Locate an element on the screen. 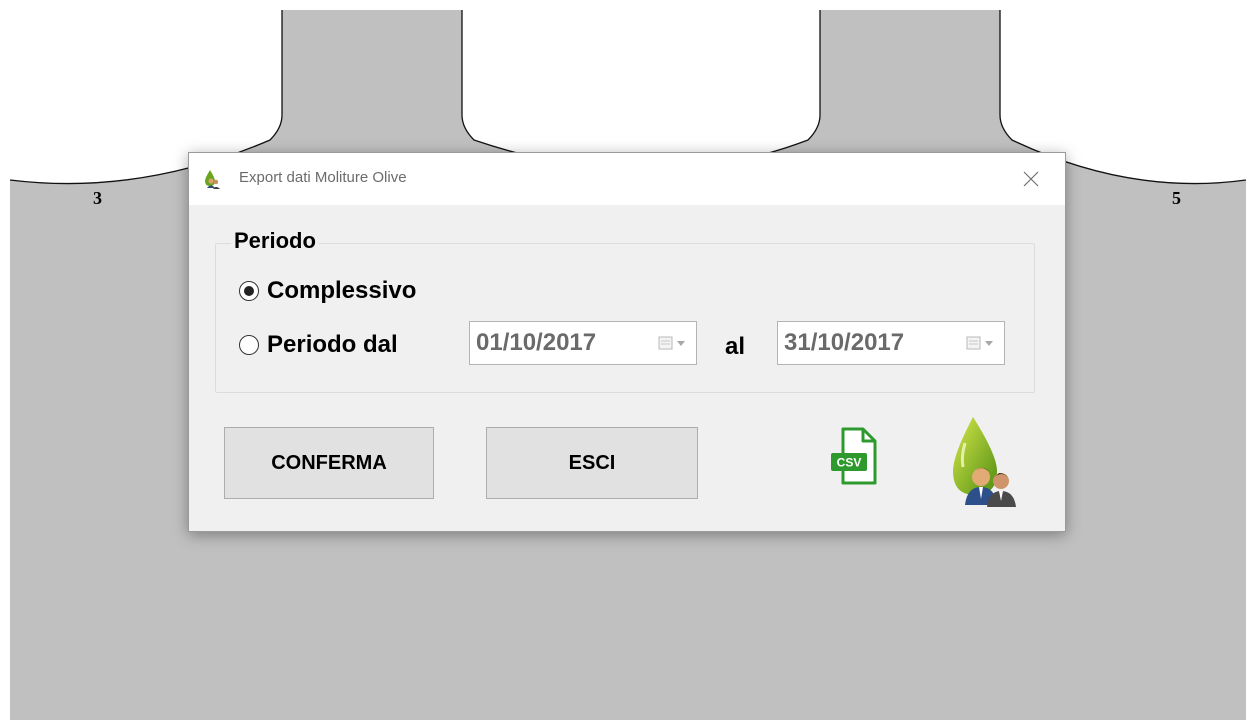 This screenshot has height=720, width=1246. close-button is located at coordinates (1031, 179).